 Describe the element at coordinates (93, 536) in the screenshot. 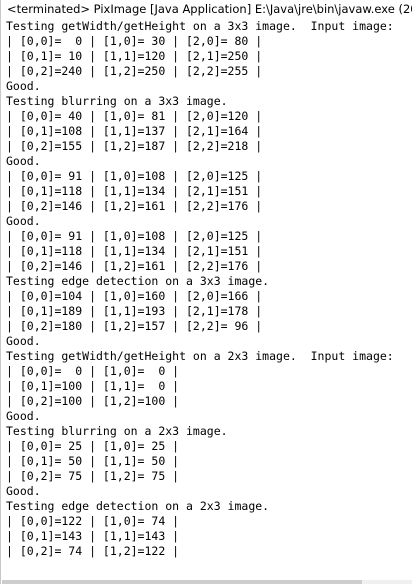

I see `console-line: | [0,1]=143 | [1,1]=143 |` at that location.